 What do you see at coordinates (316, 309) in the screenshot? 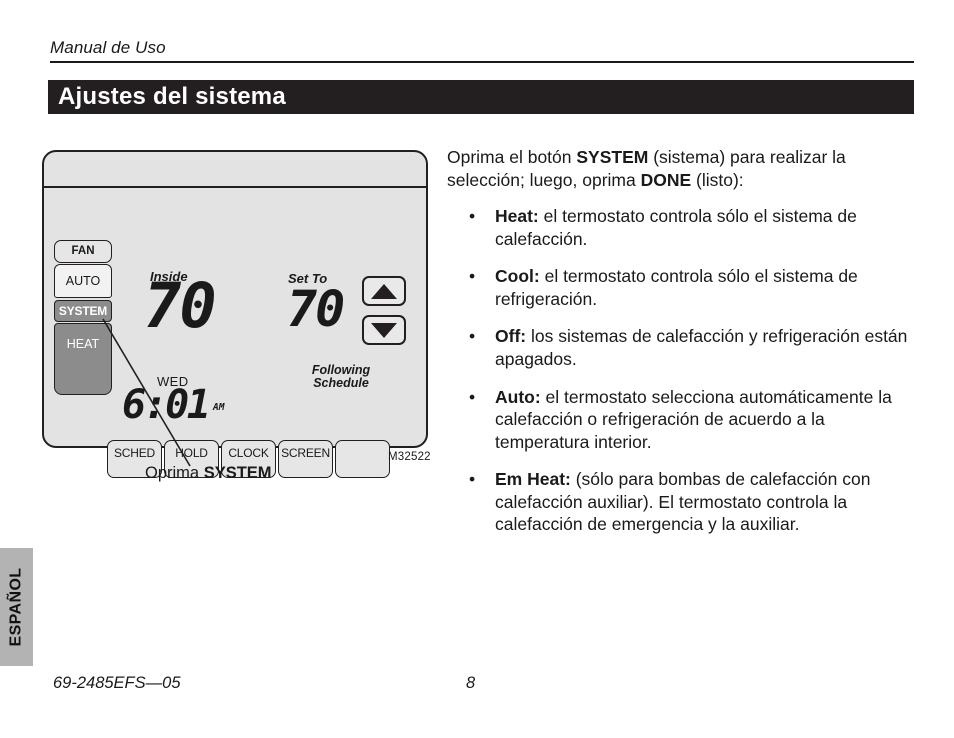
I see `set-to-temperature-value: 70` at bounding box center [316, 309].